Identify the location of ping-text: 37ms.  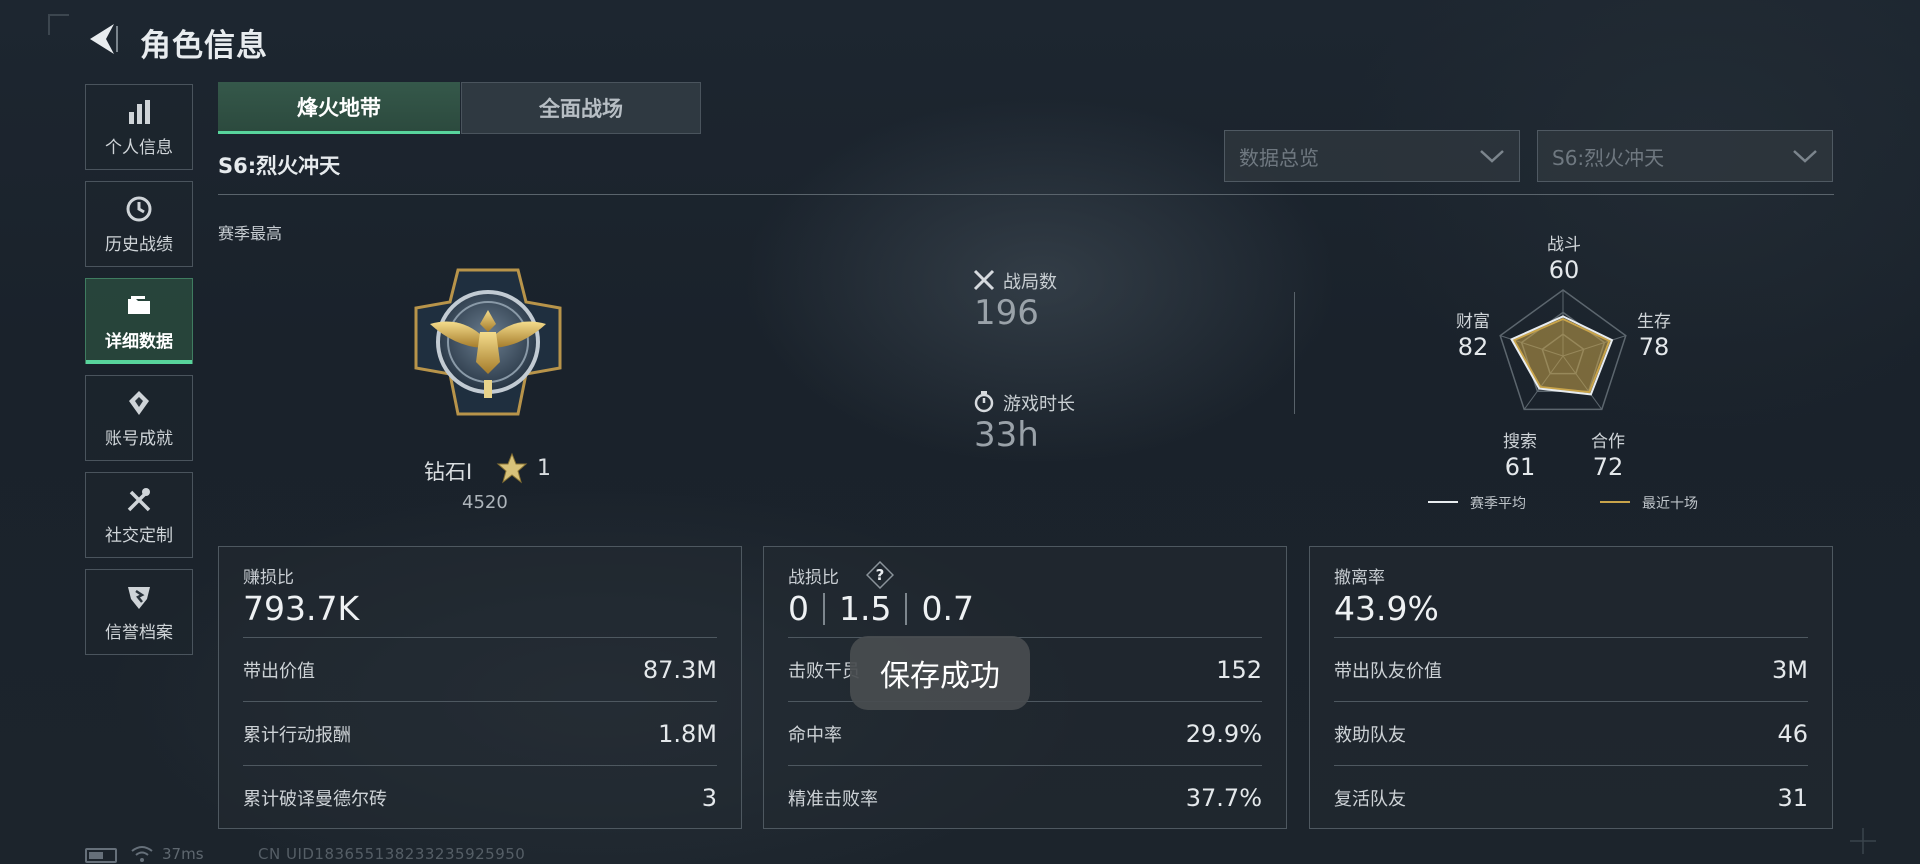
(183, 854).